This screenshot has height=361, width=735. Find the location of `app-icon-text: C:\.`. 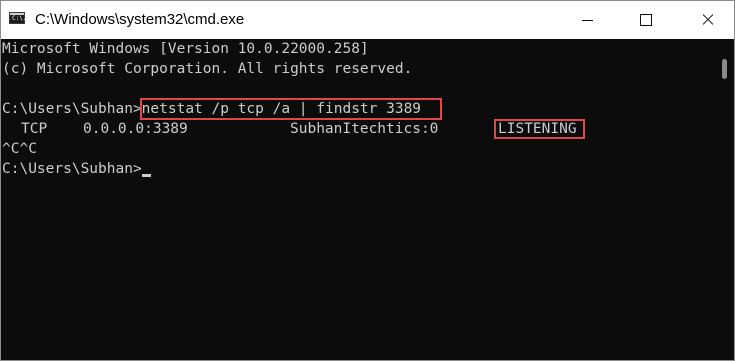

app-icon-text: C:\. is located at coordinates (19, 18).